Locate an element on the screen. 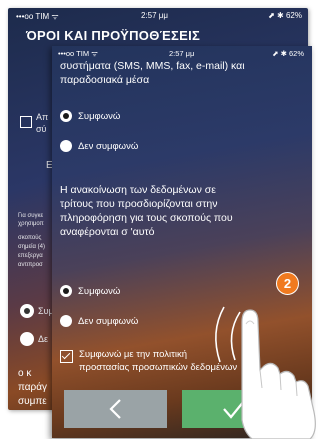 The height and width of the screenshot is (439, 323). text-fragment: επεξεργα is located at coordinates (30, 256).